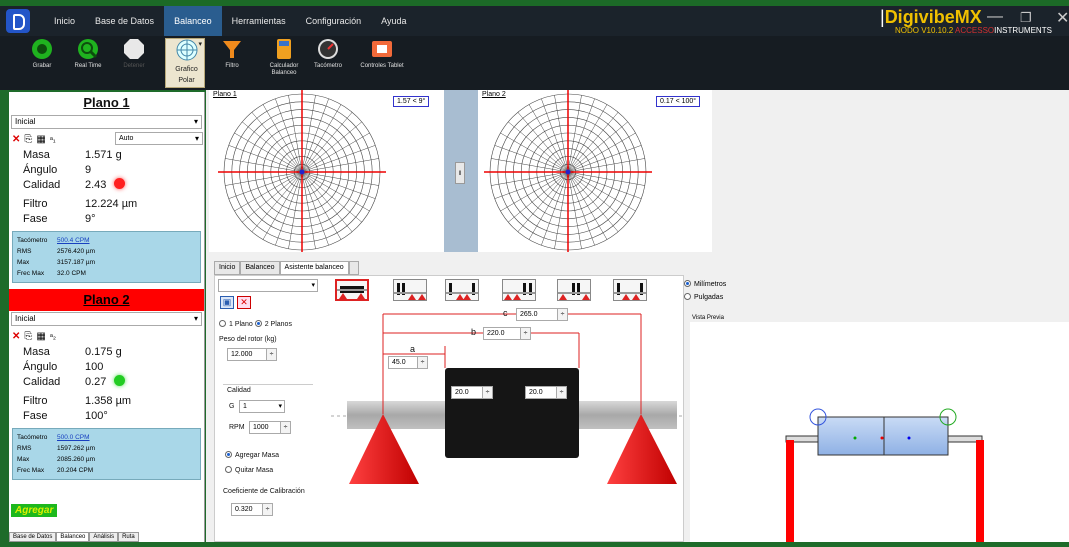  I want to click on peso-label: Peso del rotor (kg), so click(248, 339).